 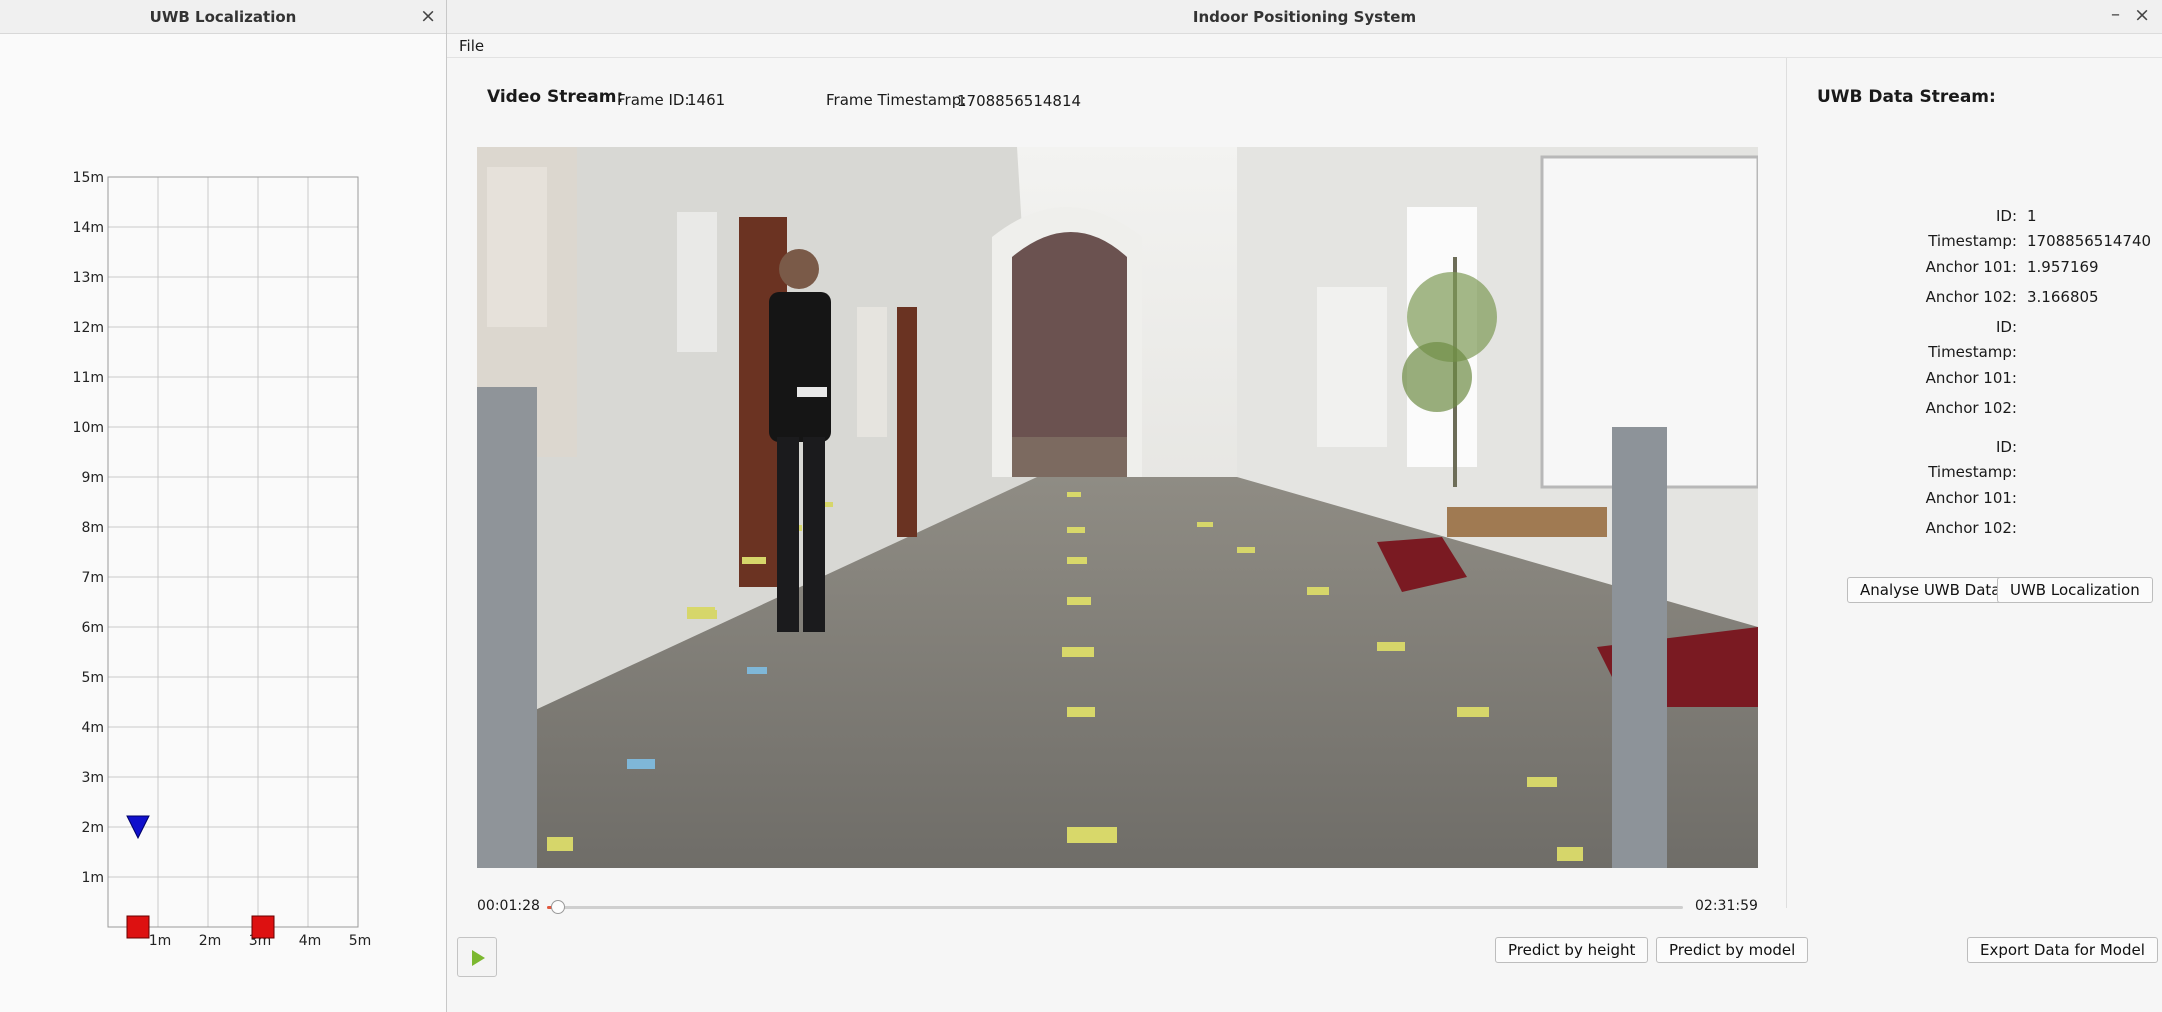 What do you see at coordinates (2063, 267) in the screenshot?
I see `record-1-anchor-101-value: 1.957169` at bounding box center [2063, 267].